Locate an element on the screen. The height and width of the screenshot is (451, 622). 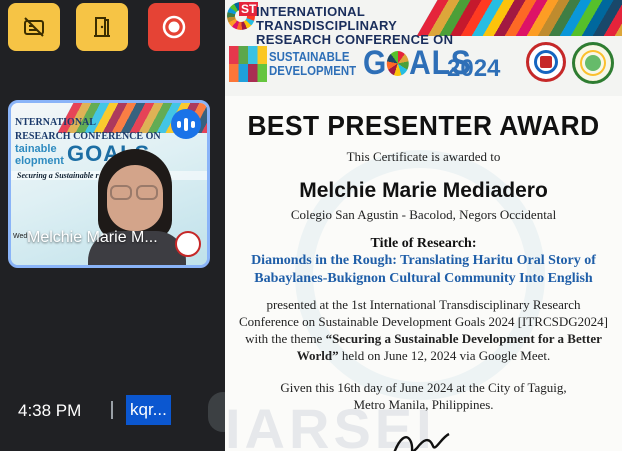
title-of-research-label: Title of Research: is located at coordinates (423, 243).